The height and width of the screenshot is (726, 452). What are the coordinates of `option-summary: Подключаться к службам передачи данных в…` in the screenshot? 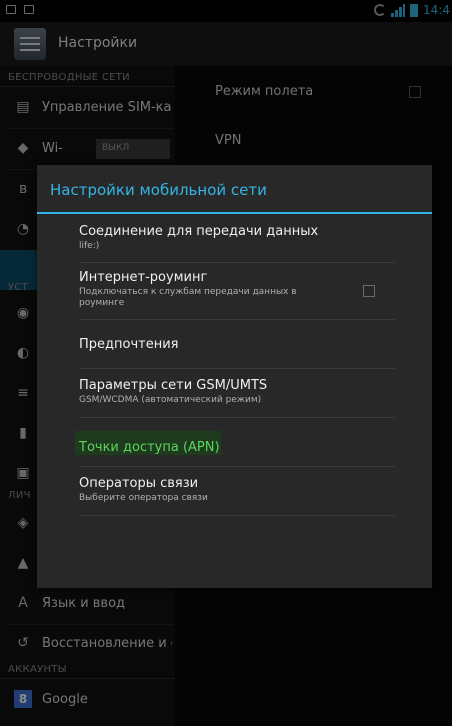 It's located at (188, 297).